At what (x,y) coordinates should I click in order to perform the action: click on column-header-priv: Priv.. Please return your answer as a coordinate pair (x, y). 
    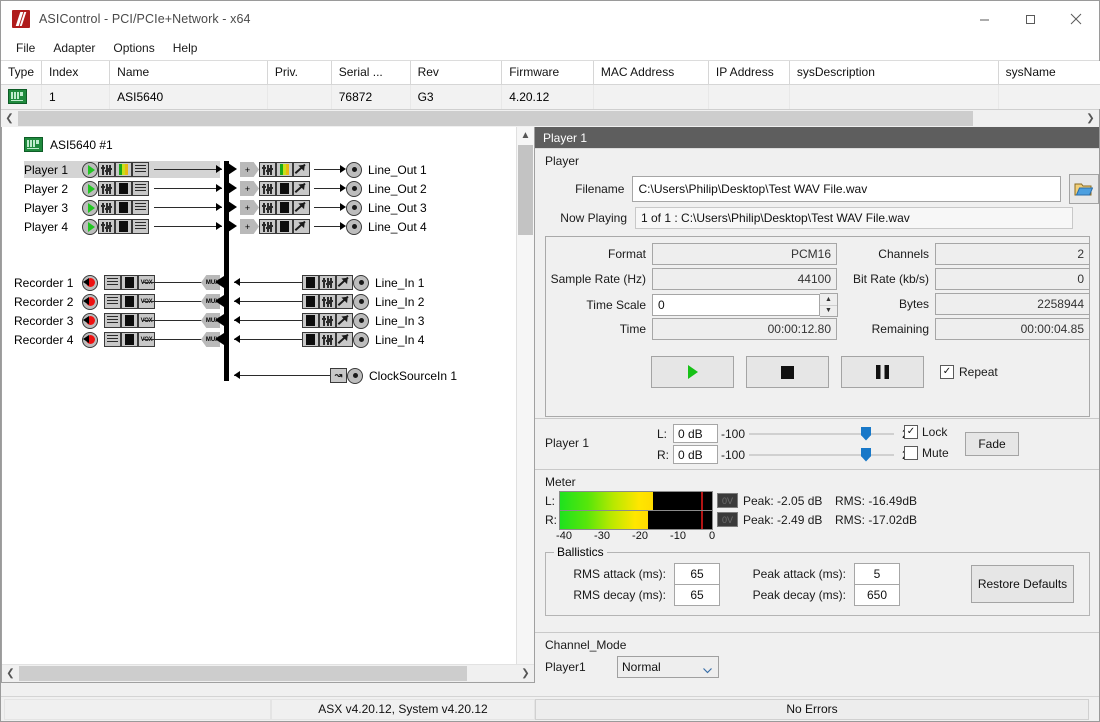
    Looking at the image, I should click on (299, 73).